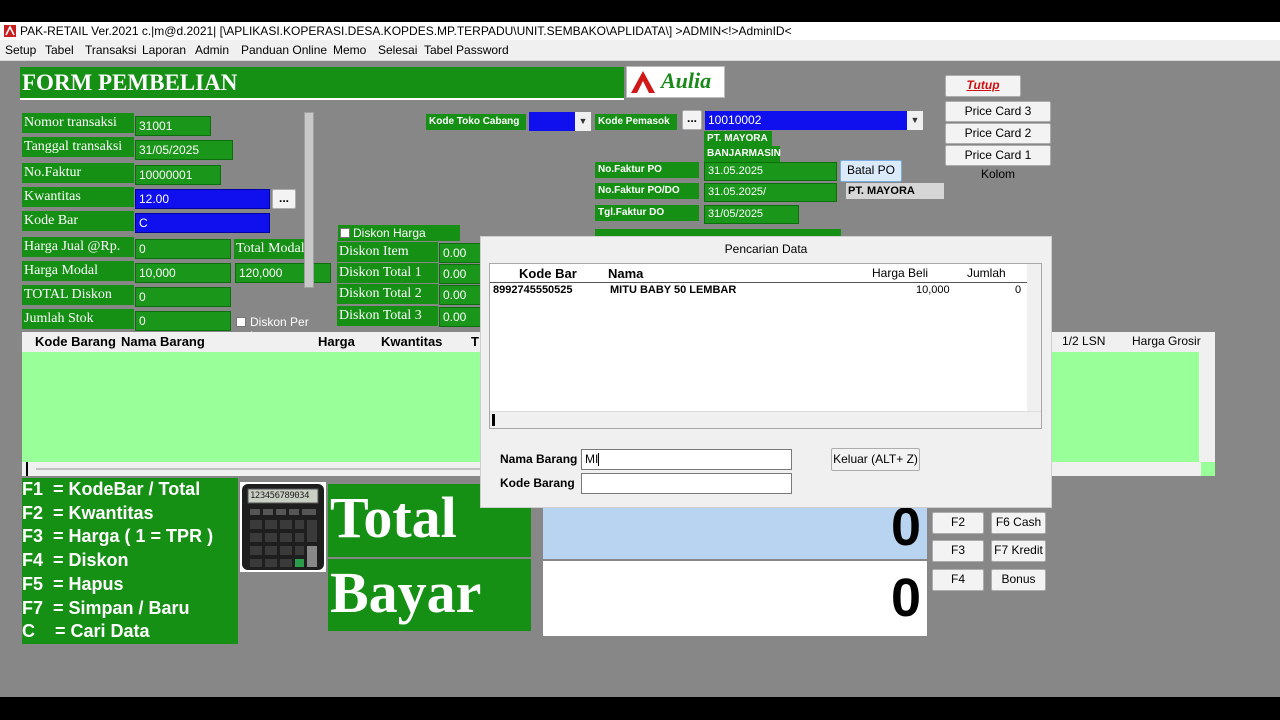 Image resolution: width=1280 pixels, height=720 pixels. What do you see at coordinates (686, 483) in the screenshot?
I see `kode-barang-input` at bounding box center [686, 483].